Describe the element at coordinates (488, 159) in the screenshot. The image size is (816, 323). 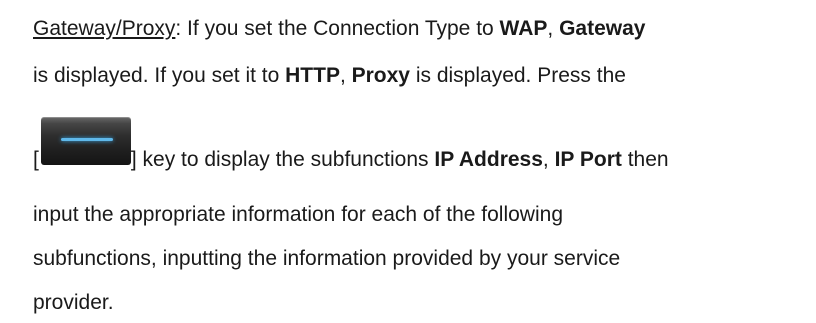
I see `ip-address-term: IP Address` at that location.